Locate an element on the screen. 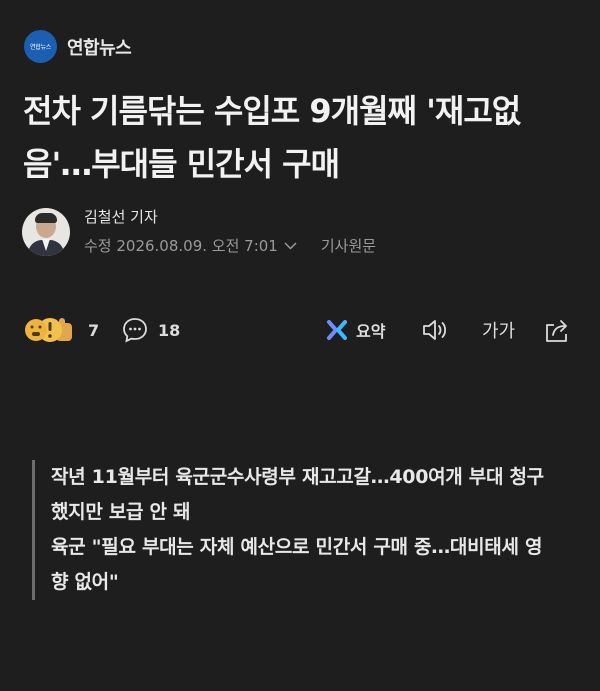 The width and height of the screenshot is (600, 691). article-headline: 전차 기름닦는 수입포 9개월째 '재고없음'…부대들 민간서 구매 is located at coordinates (272, 137).